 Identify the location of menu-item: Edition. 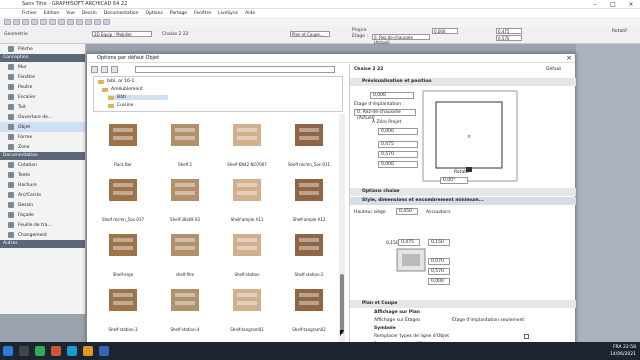
(52, 13).